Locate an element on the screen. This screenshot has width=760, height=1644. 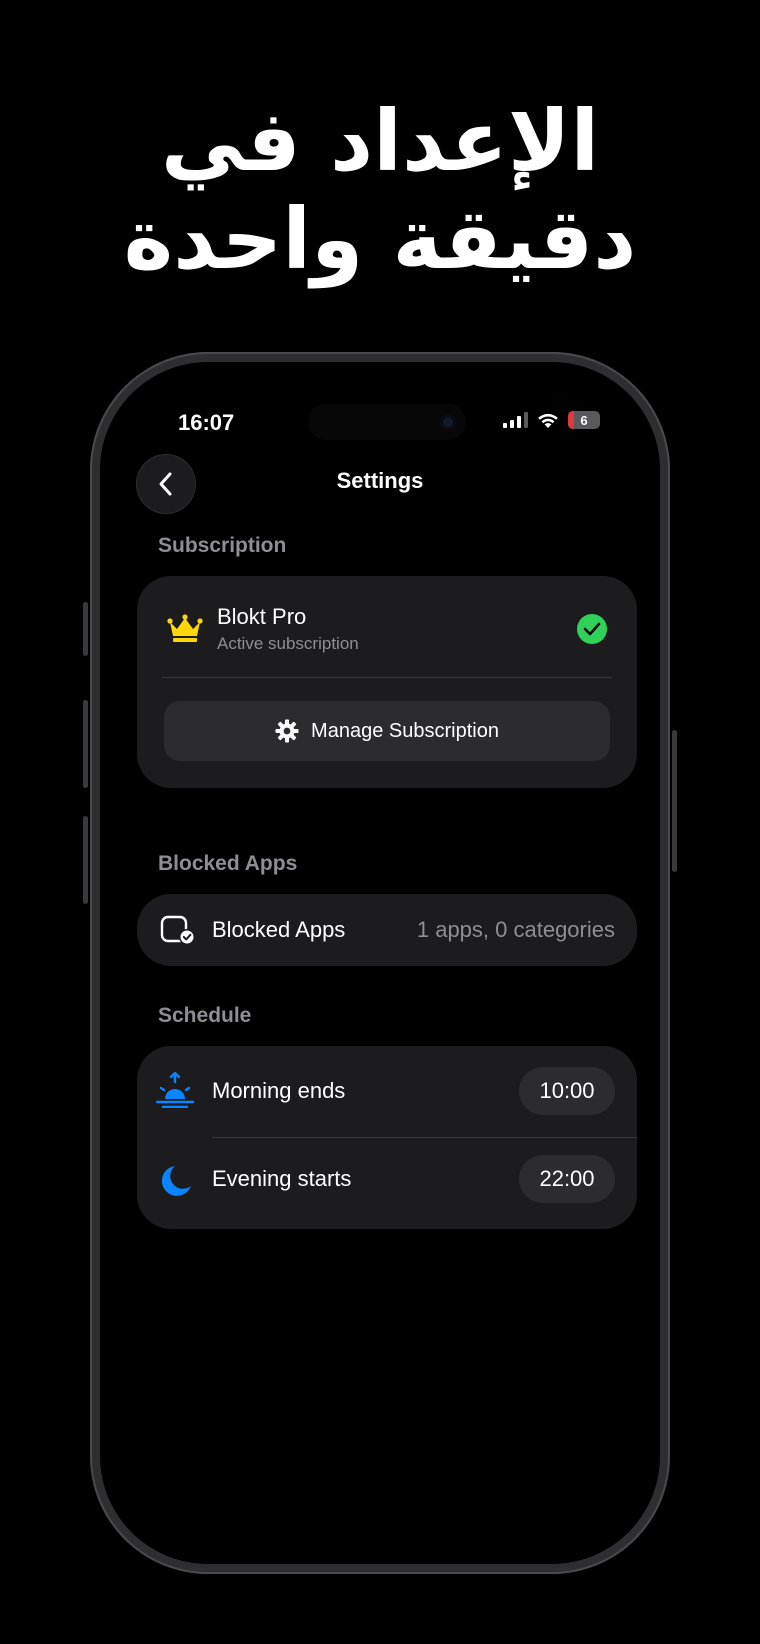
schedule-card: Morning ends 10:00 Evening starts 22:00 is located at coordinates (387, 1137).